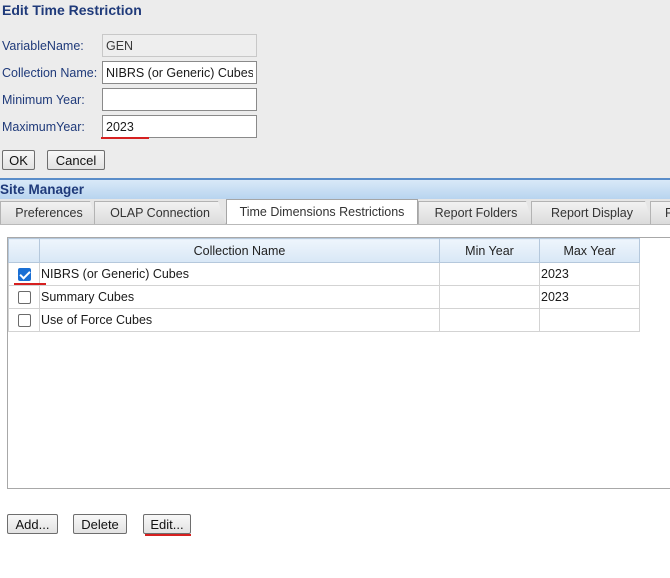  Describe the element at coordinates (76, 160) in the screenshot. I see `cancel-button: Cancel` at that location.